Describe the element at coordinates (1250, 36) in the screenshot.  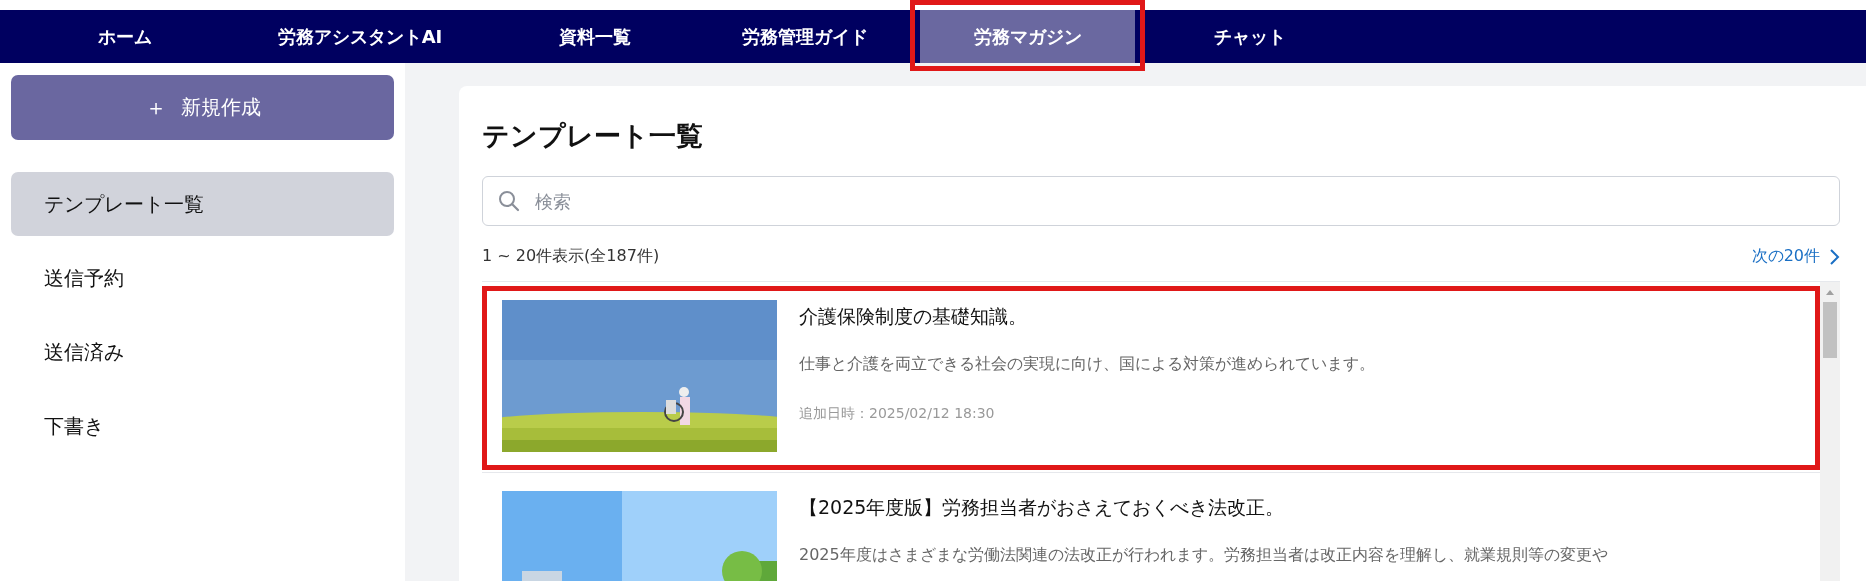
I see `nav-tab: チャット` at that location.